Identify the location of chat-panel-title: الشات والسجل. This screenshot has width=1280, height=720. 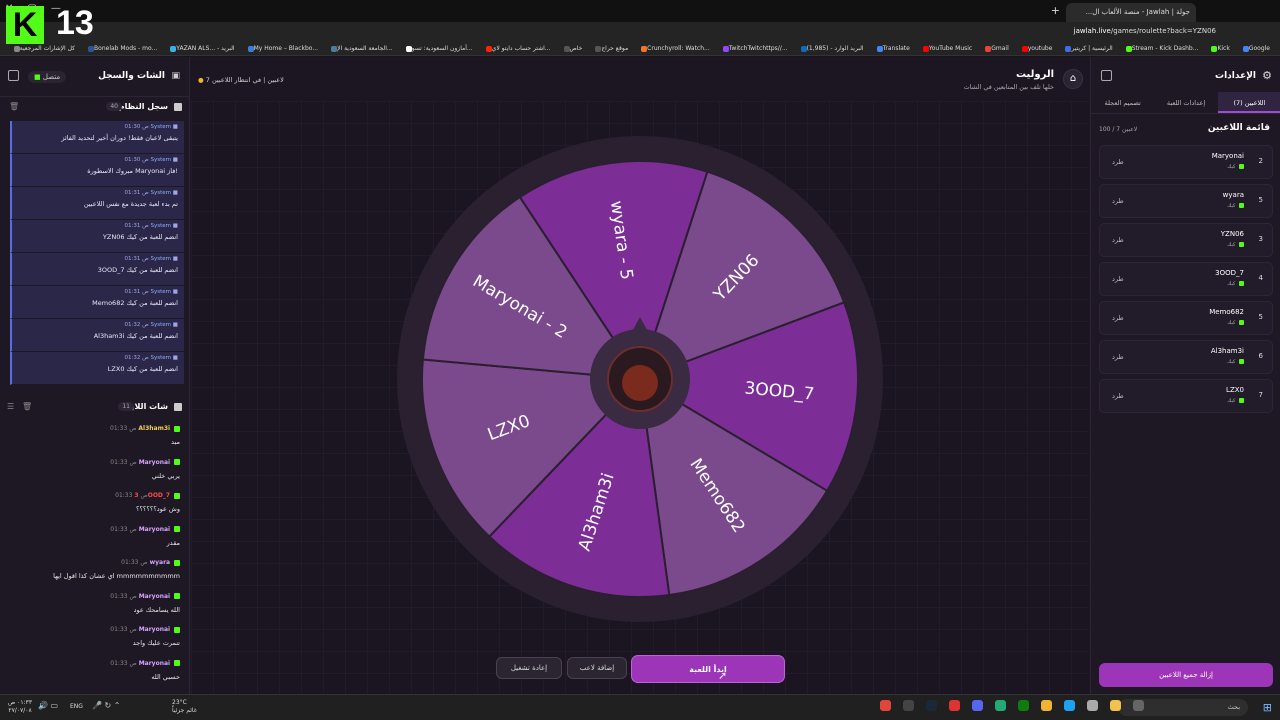
(131, 76).